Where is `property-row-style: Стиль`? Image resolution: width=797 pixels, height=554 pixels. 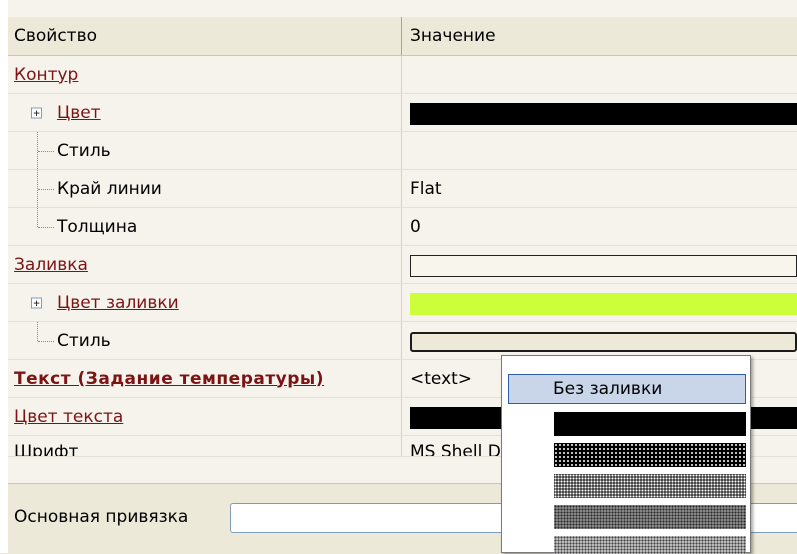 property-row-style: Стиль is located at coordinates (402, 151).